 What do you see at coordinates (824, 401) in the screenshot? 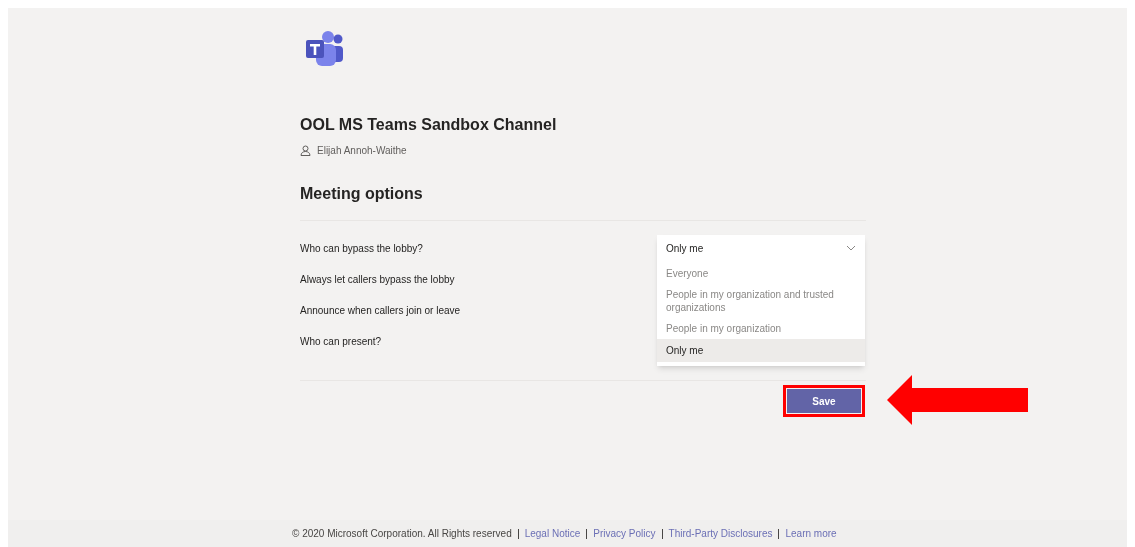
I see `save-button: Save` at bounding box center [824, 401].